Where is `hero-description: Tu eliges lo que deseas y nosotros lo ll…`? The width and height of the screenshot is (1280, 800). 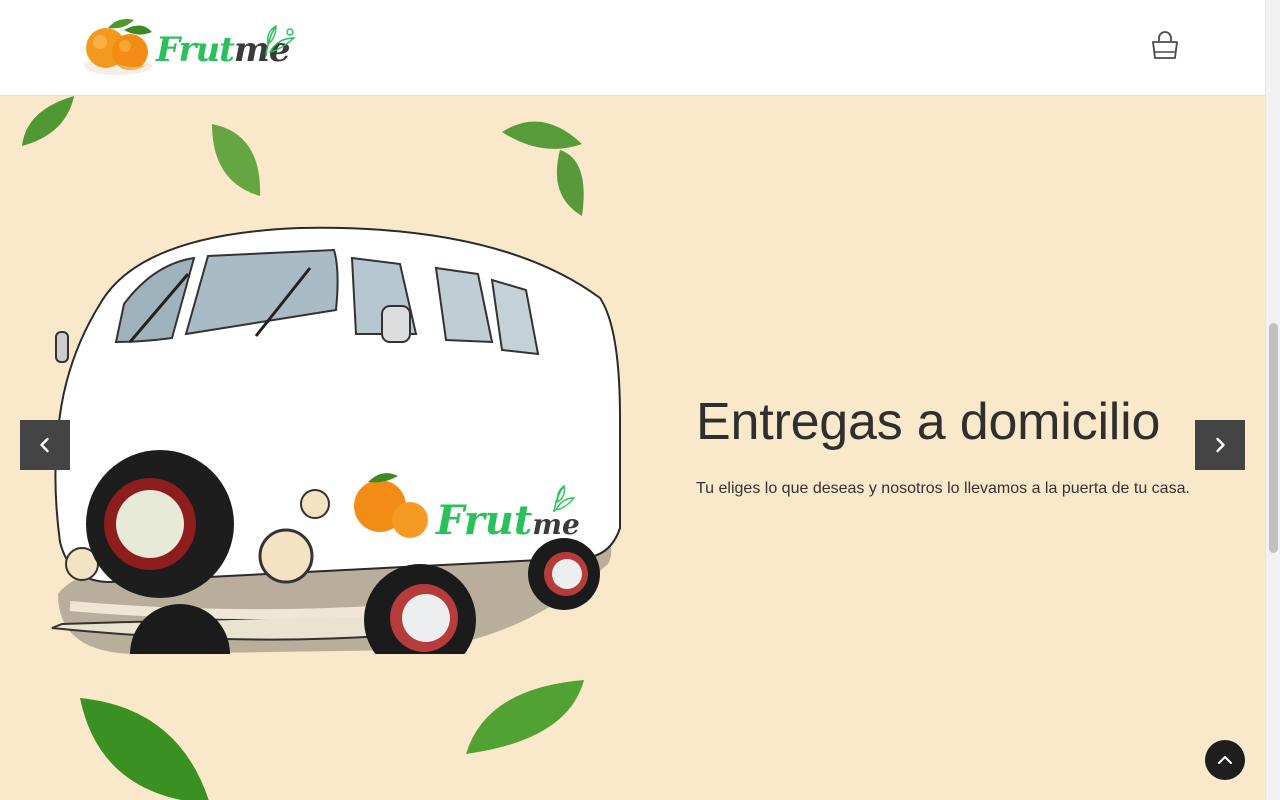
hero-description: Tu eliges lo que deseas y nosotros lo ll… is located at coordinates (943, 488).